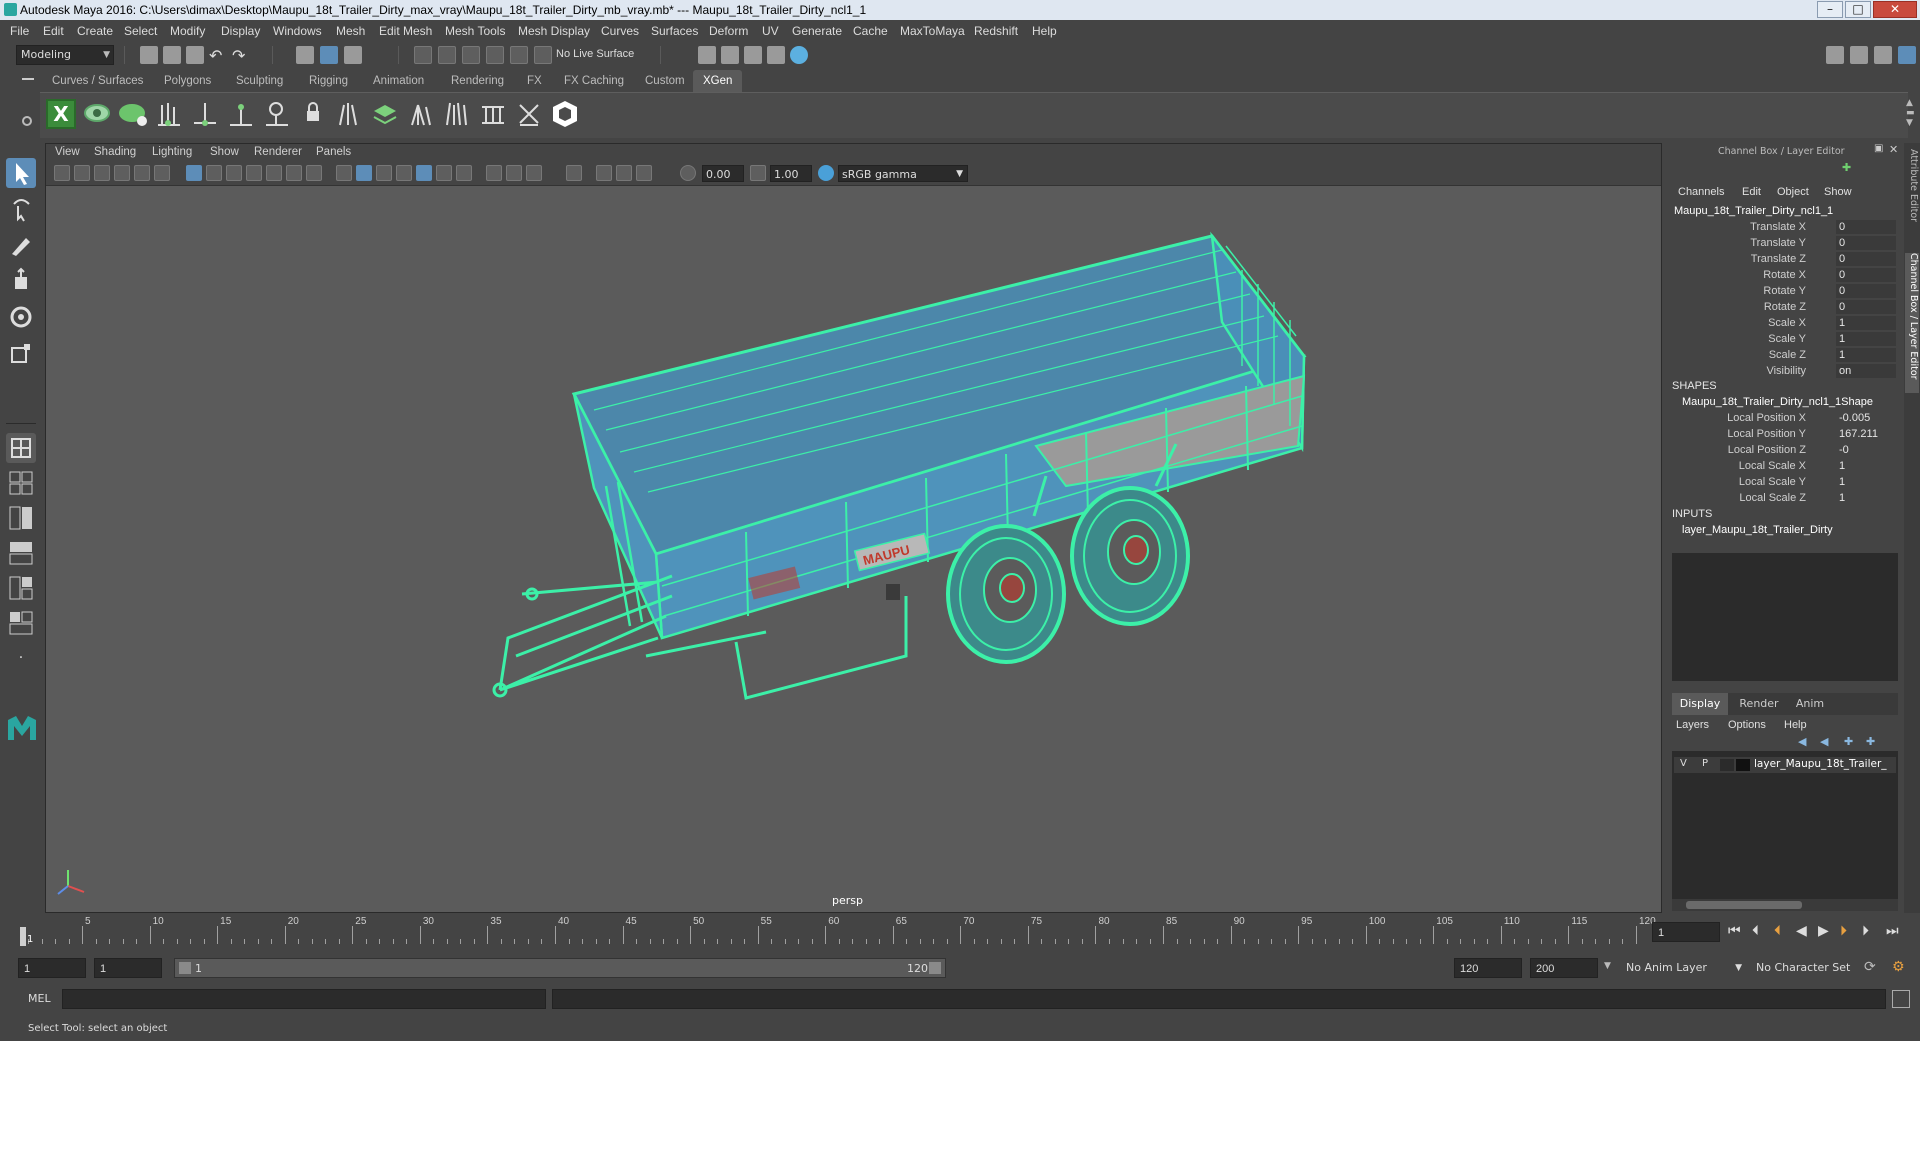 The height and width of the screenshot is (1158, 1920). What do you see at coordinates (1866, 450) in the screenshot?
I see `local-position-z-value: -0` at bounding box center [1866, 450].